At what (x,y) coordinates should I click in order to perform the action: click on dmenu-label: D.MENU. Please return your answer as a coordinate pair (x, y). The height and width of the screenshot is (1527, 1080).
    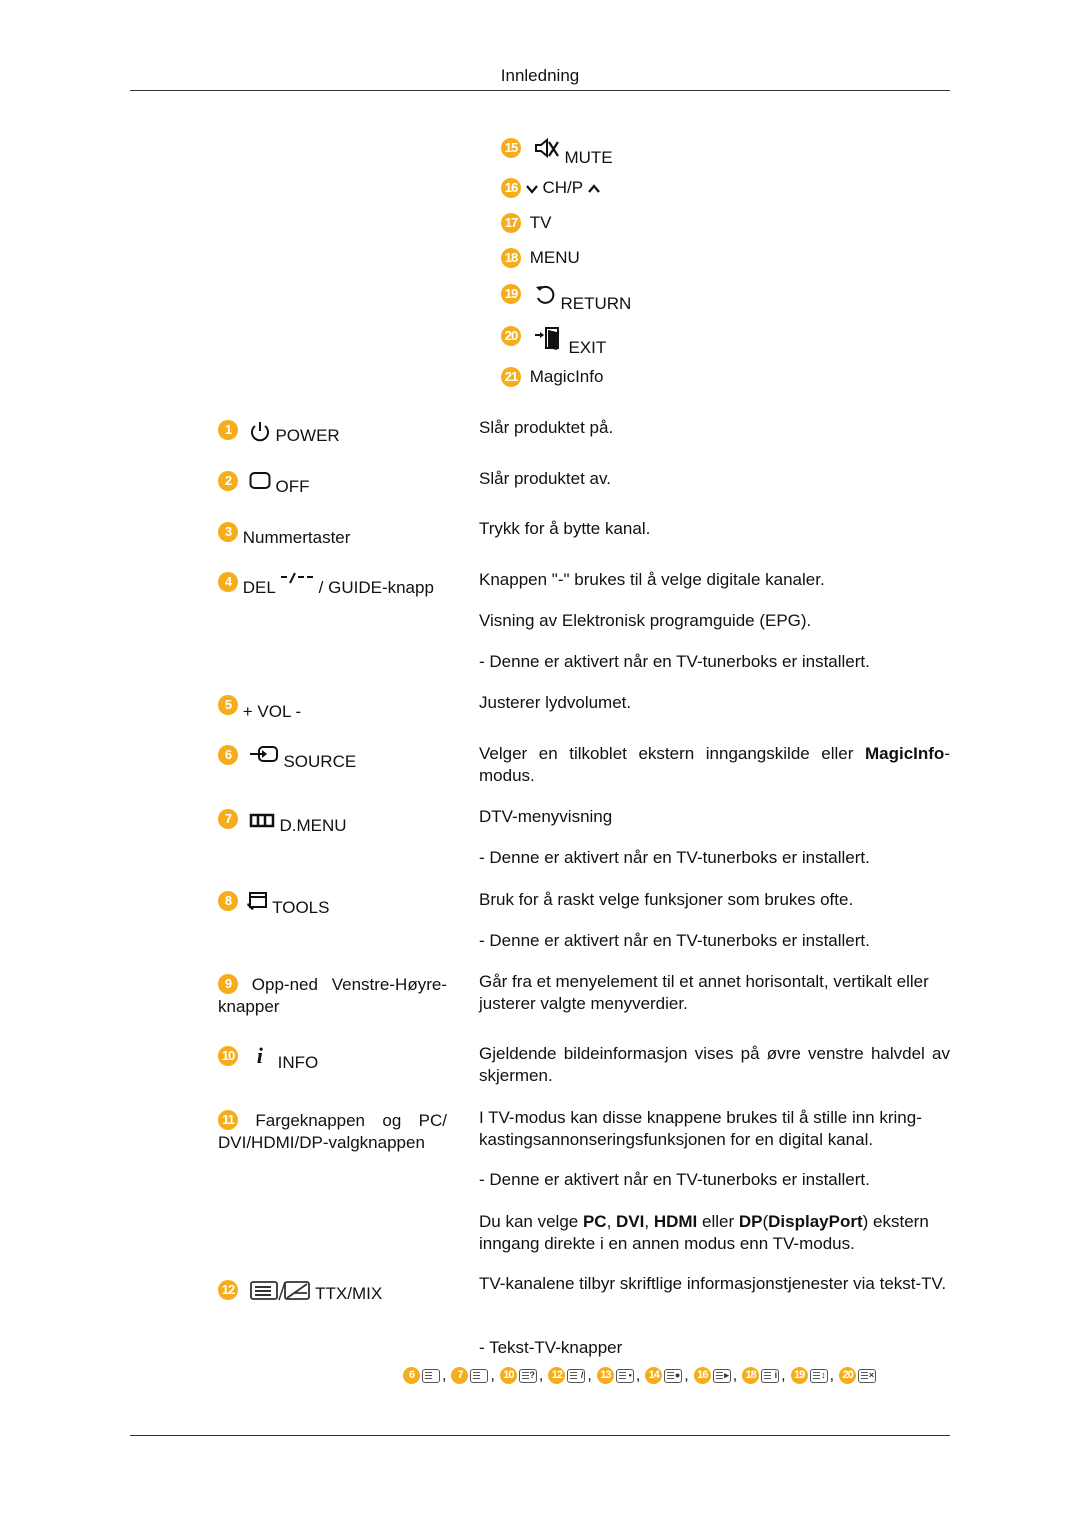
    Looking at the image, I should click on (313, 825).